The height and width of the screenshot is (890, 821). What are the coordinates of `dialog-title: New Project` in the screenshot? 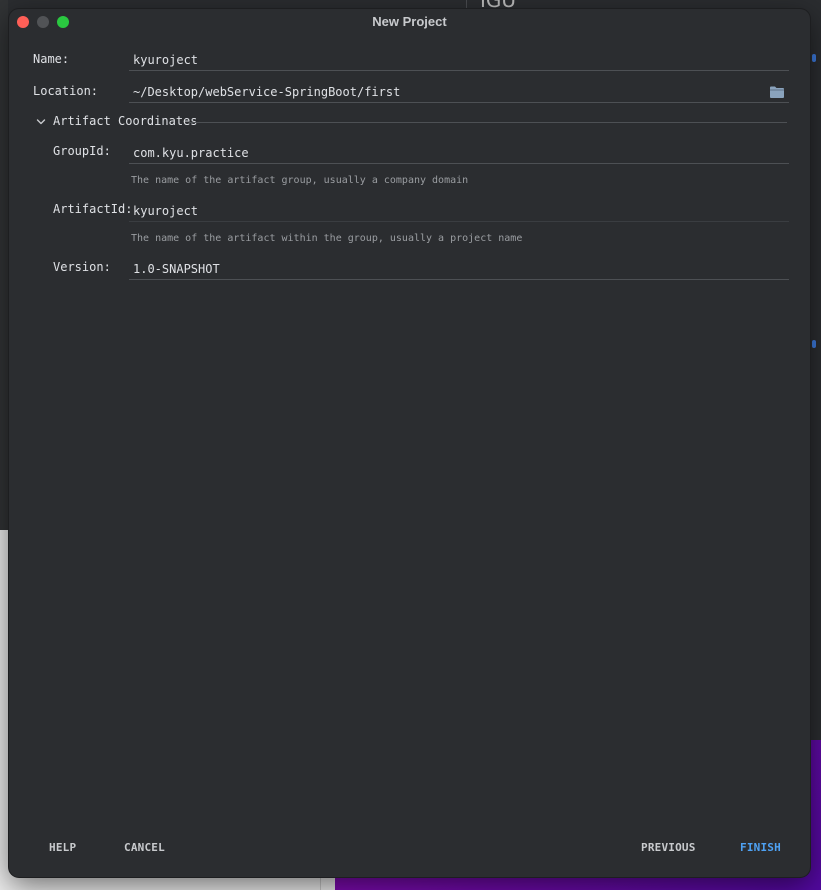 It's located at (409, 21).